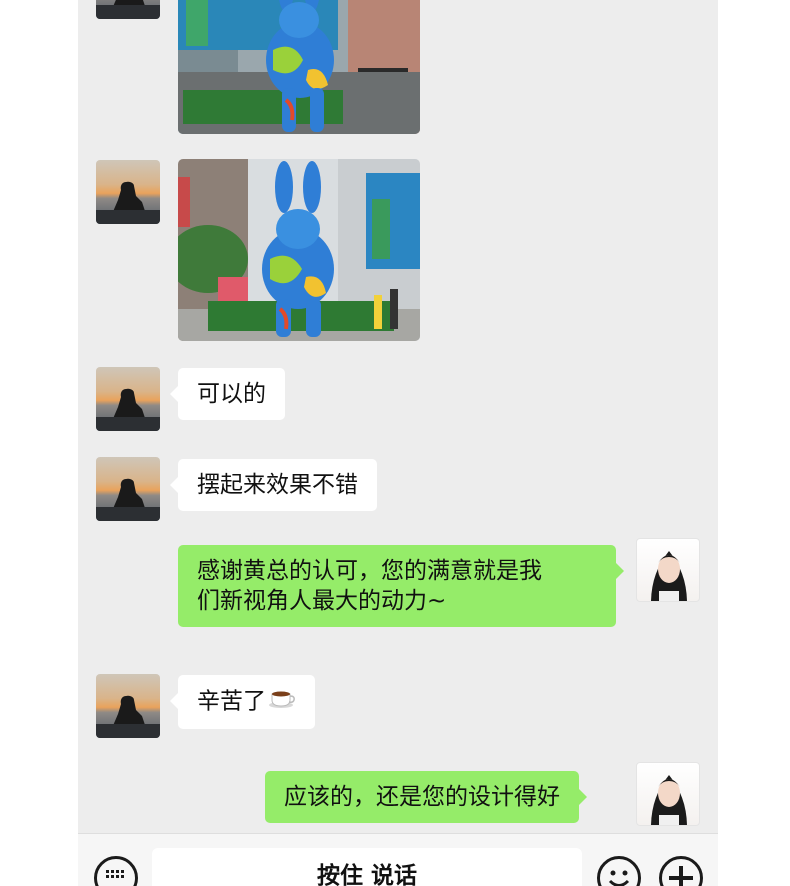 Image resolution: width=790 pixels, height=886 pixels. I want to click on emoji-icon, so click(619, 871).